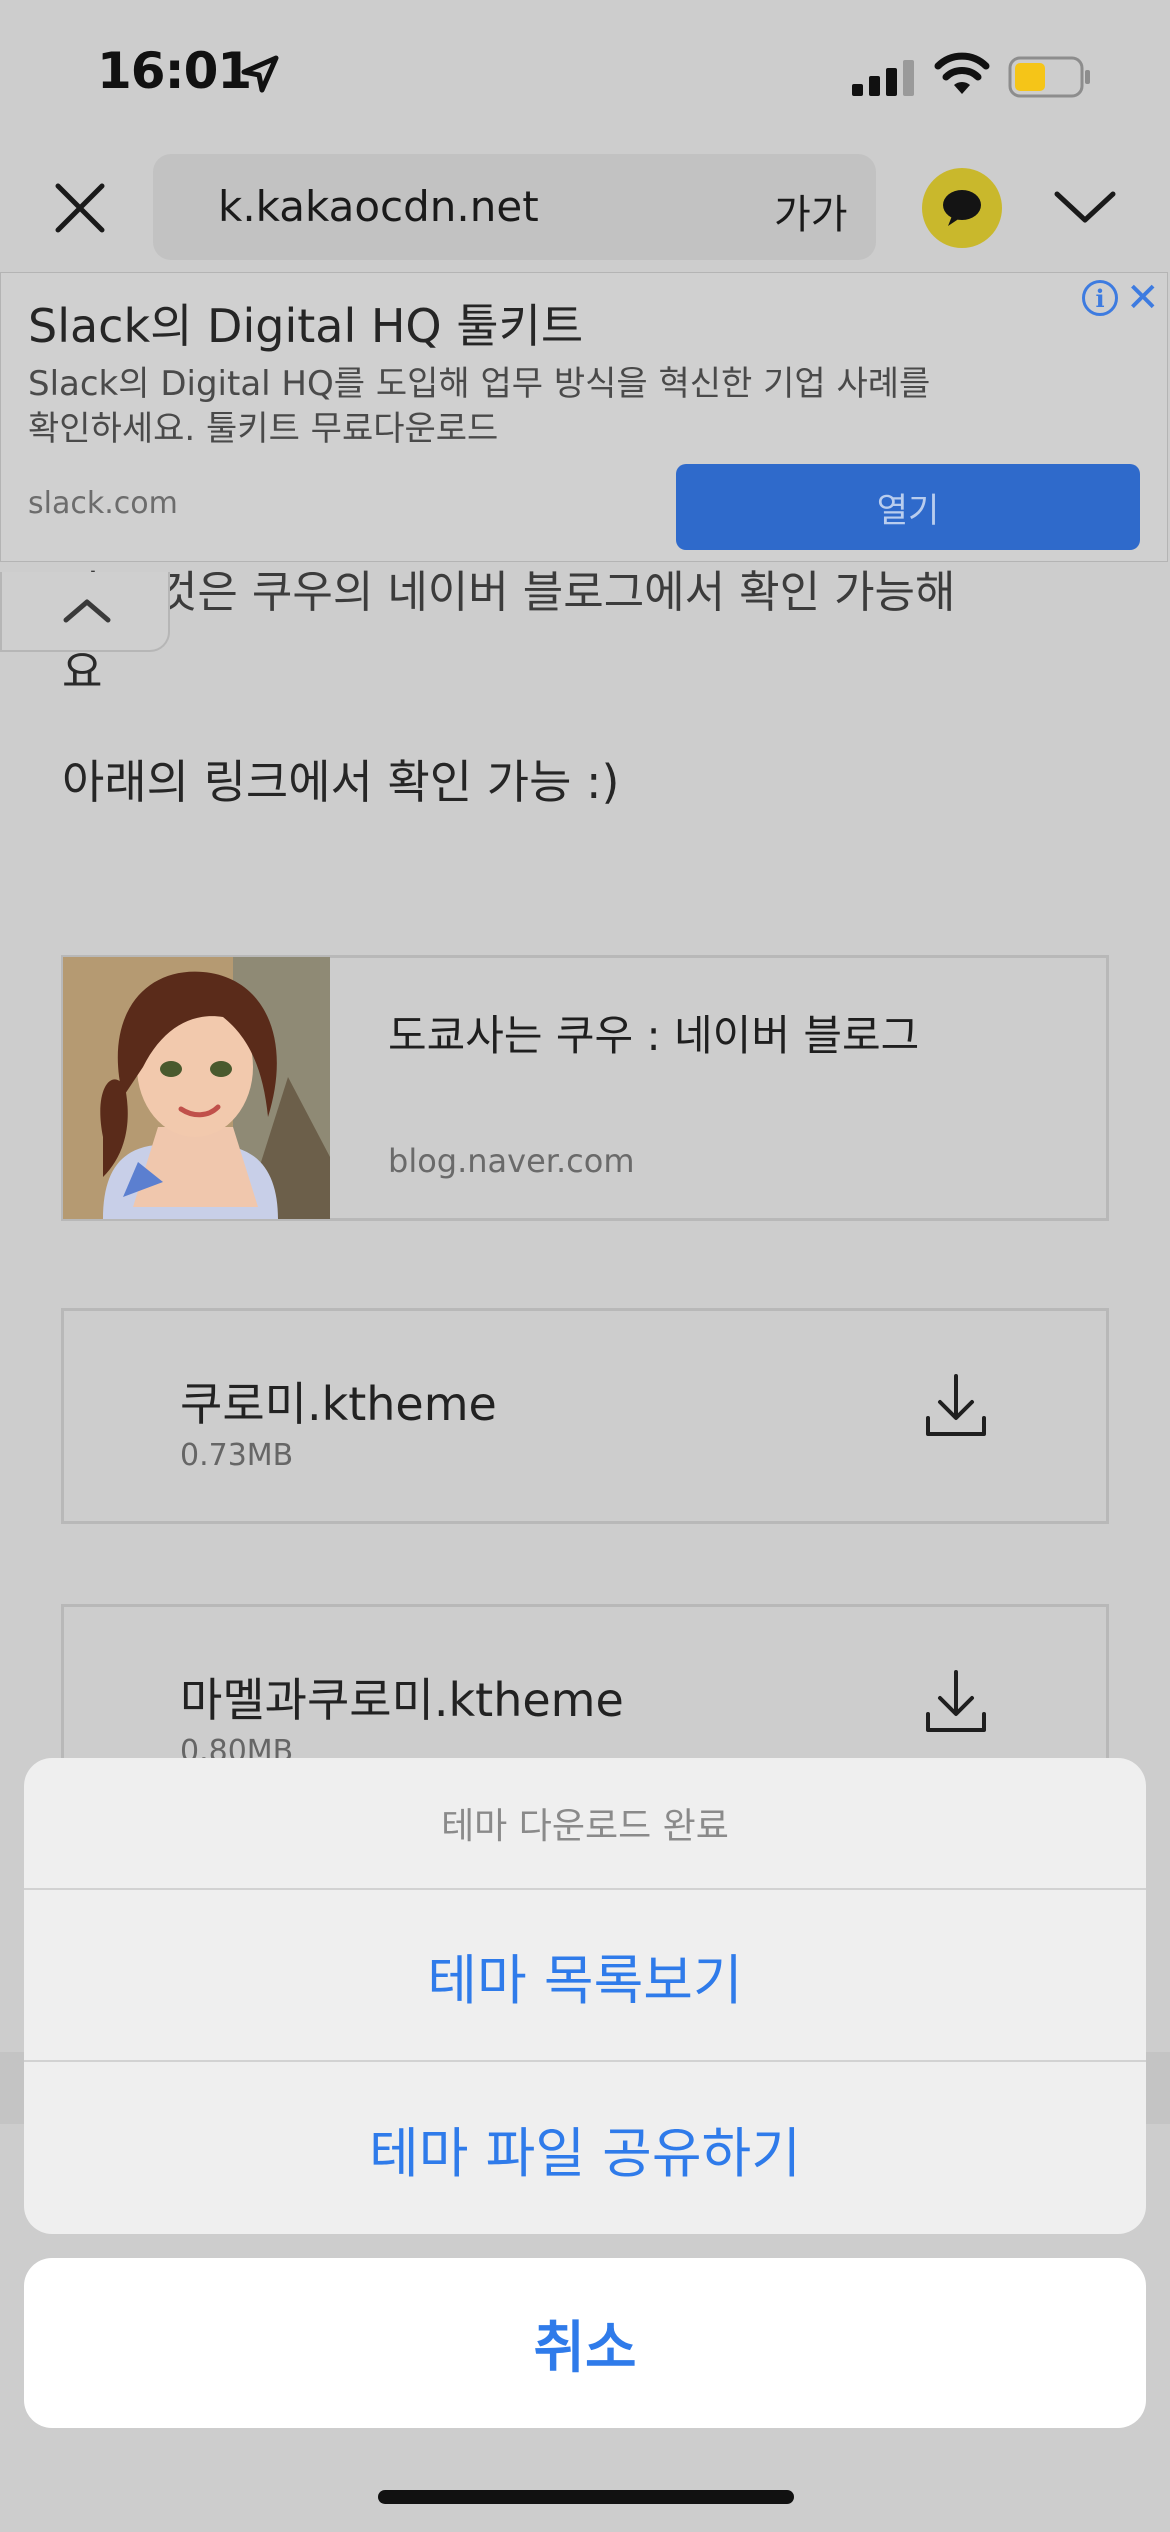 The image size is (1170, 2532). I want to click on cancel-button: 취소, so click(585, 2343).